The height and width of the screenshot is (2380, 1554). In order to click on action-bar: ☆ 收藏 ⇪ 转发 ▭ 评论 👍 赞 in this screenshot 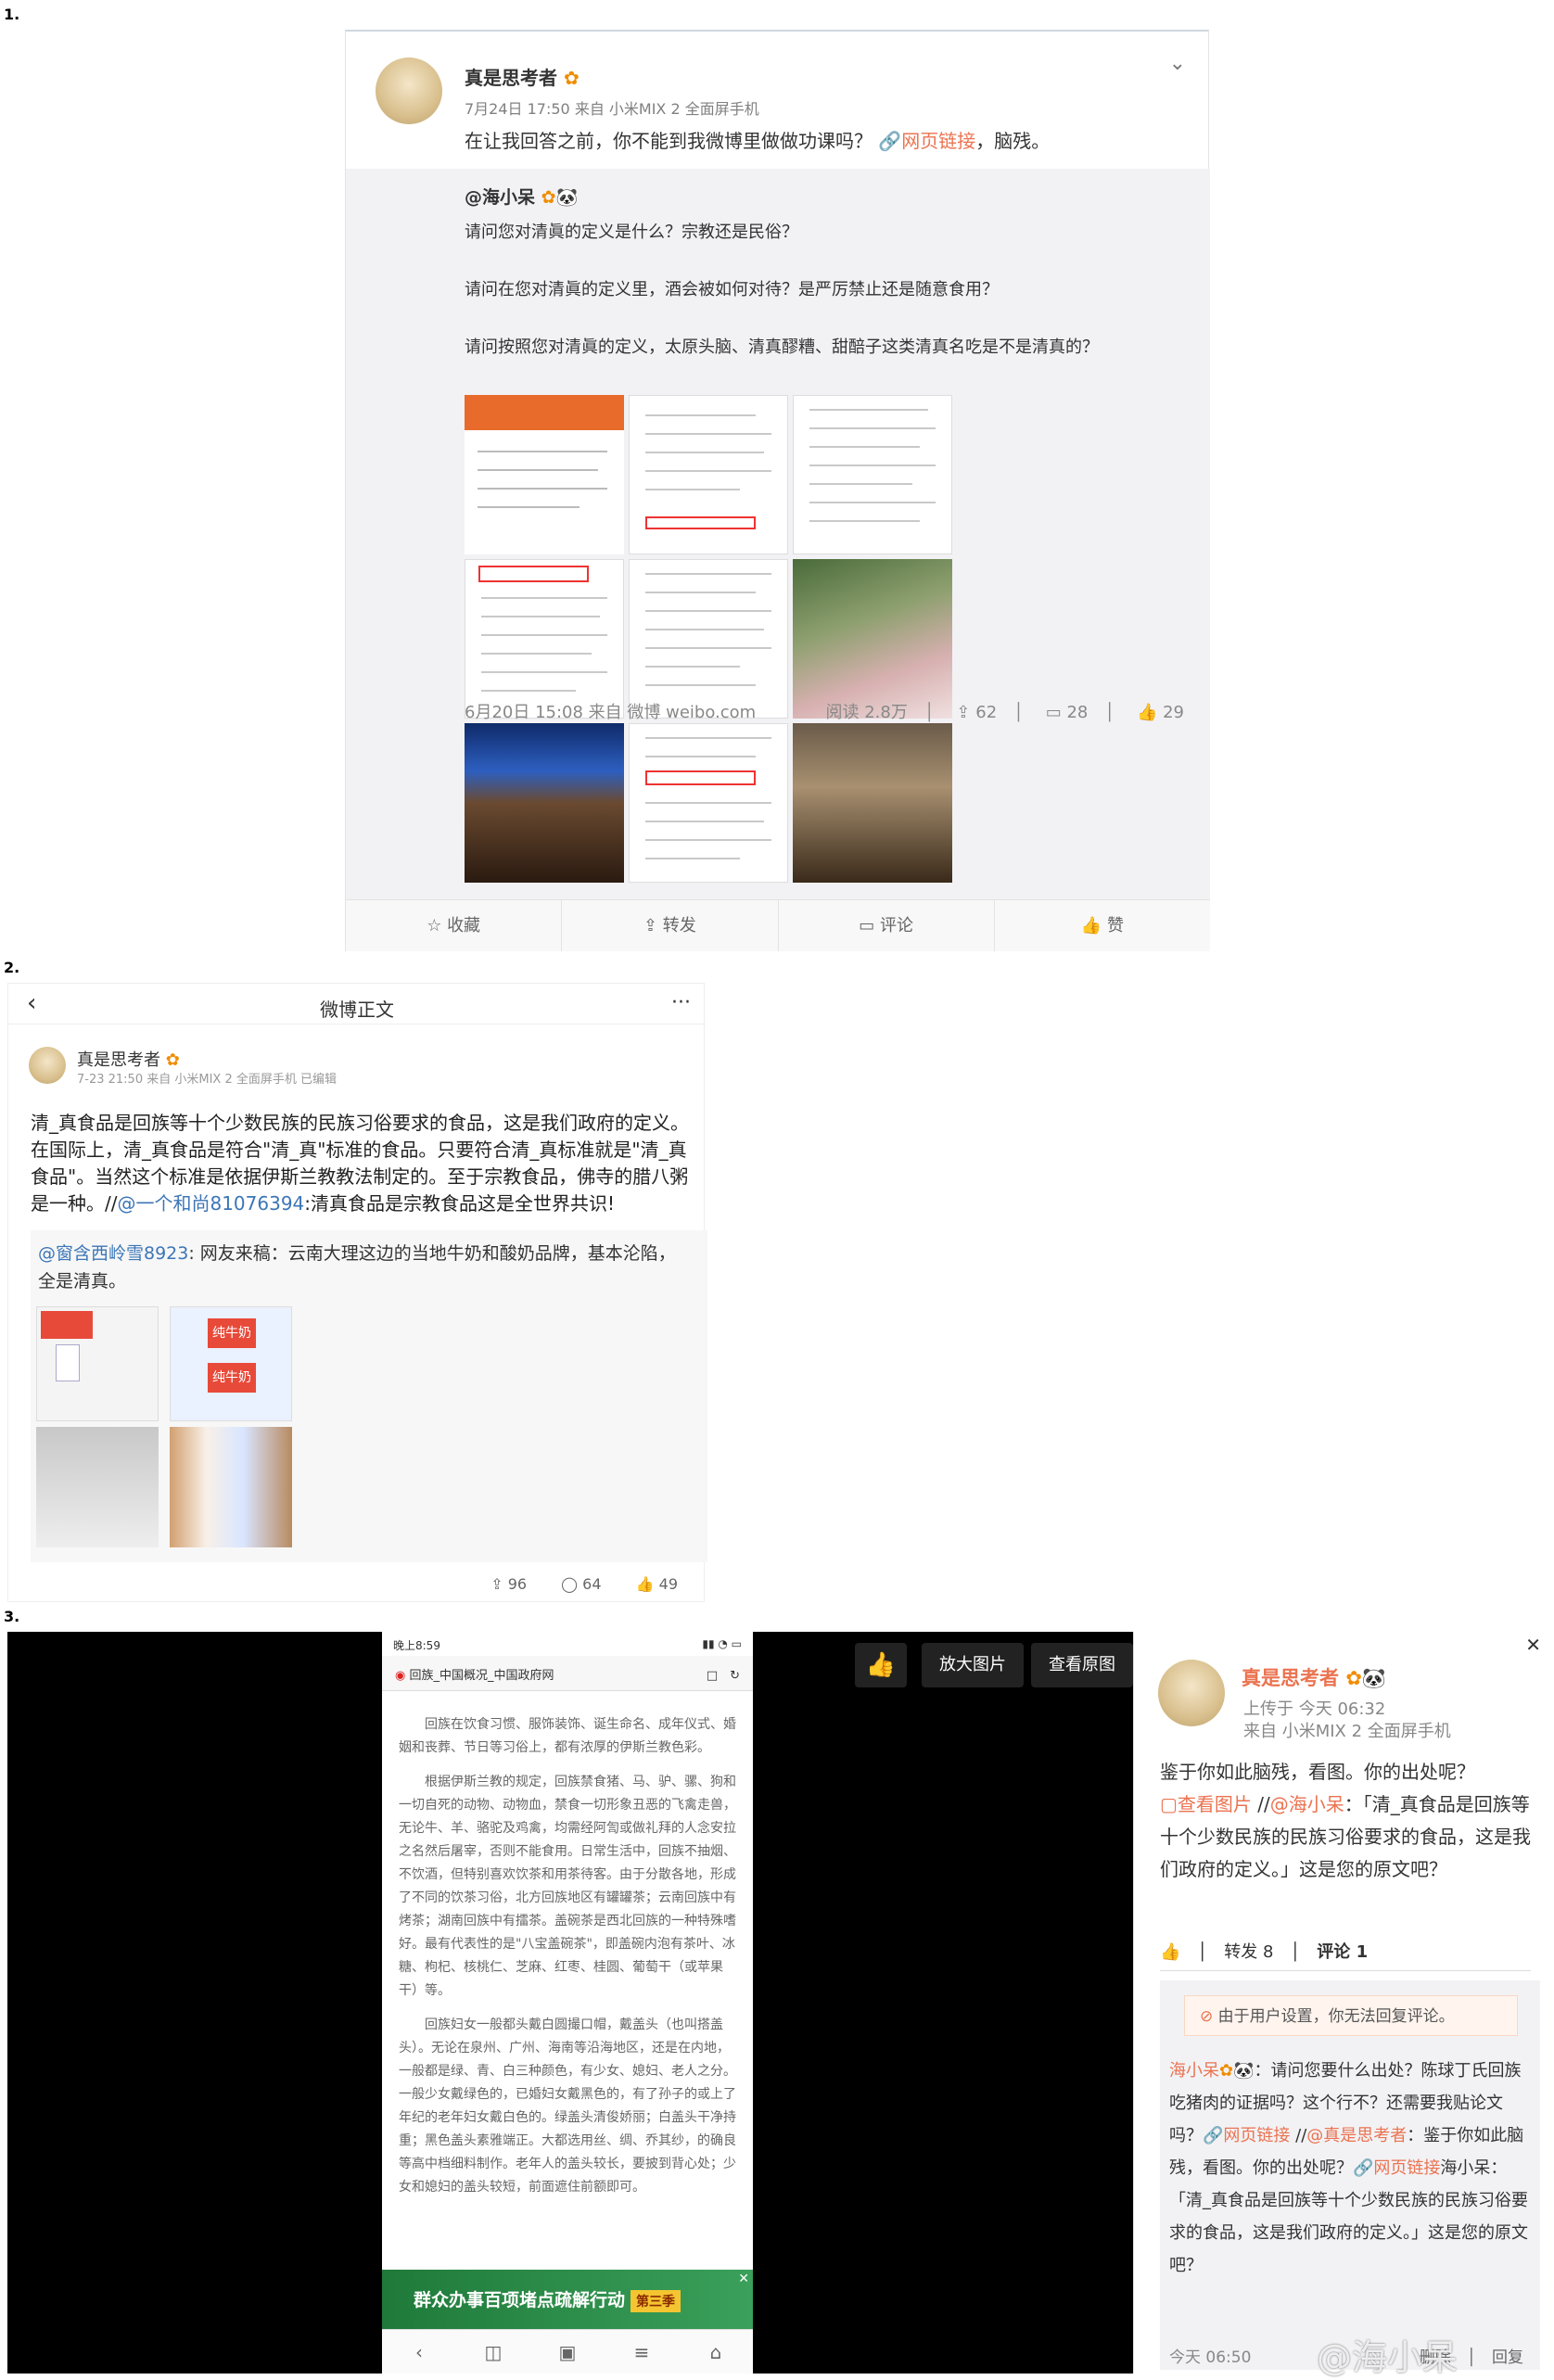, I will do `click(778, 925)`.